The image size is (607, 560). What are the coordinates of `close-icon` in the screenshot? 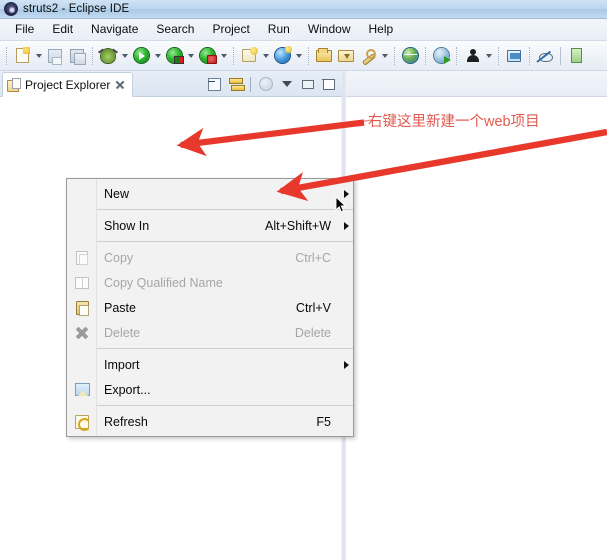 It's located at (120, 85).